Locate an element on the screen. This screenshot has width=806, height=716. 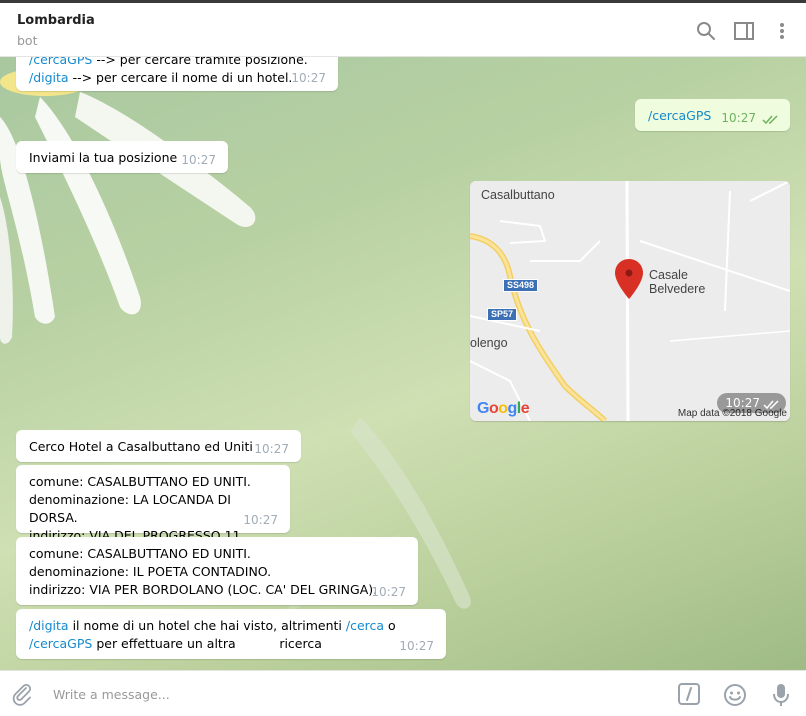
paperclip-icon is located at coordinates (22, 695).